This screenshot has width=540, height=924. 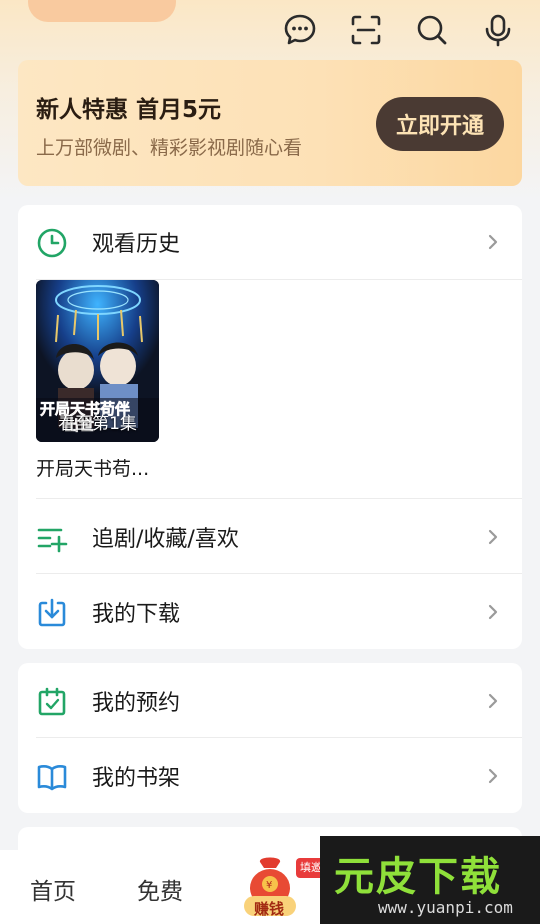 What do you see at coordinates (269, 909) in the screenshot?
I see `tab-earn-label: 赚钱` at bounding box center [269, 909].